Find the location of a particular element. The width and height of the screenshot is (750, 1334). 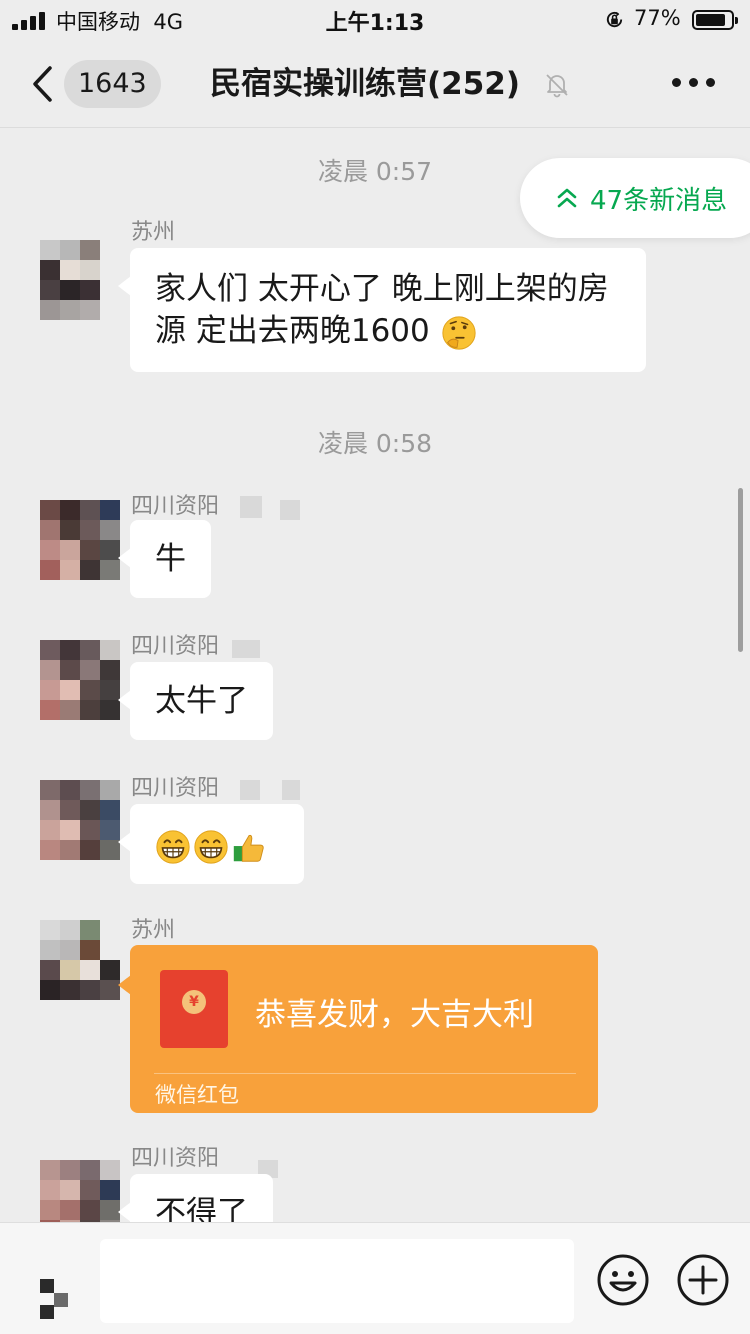

new-messages-button: 47条新消息 is located at coordinates (635, 198).